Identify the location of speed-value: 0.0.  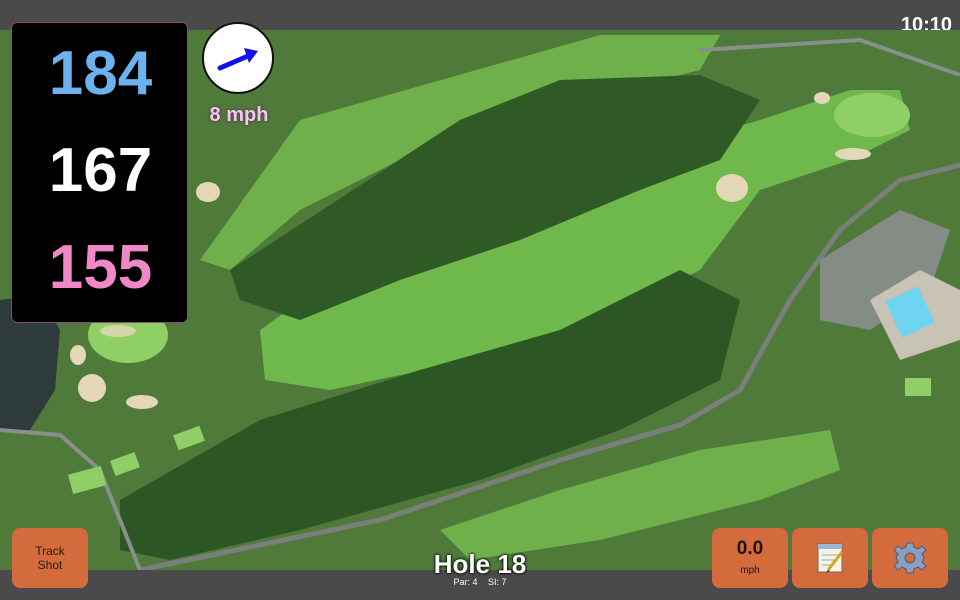
(750, 548).